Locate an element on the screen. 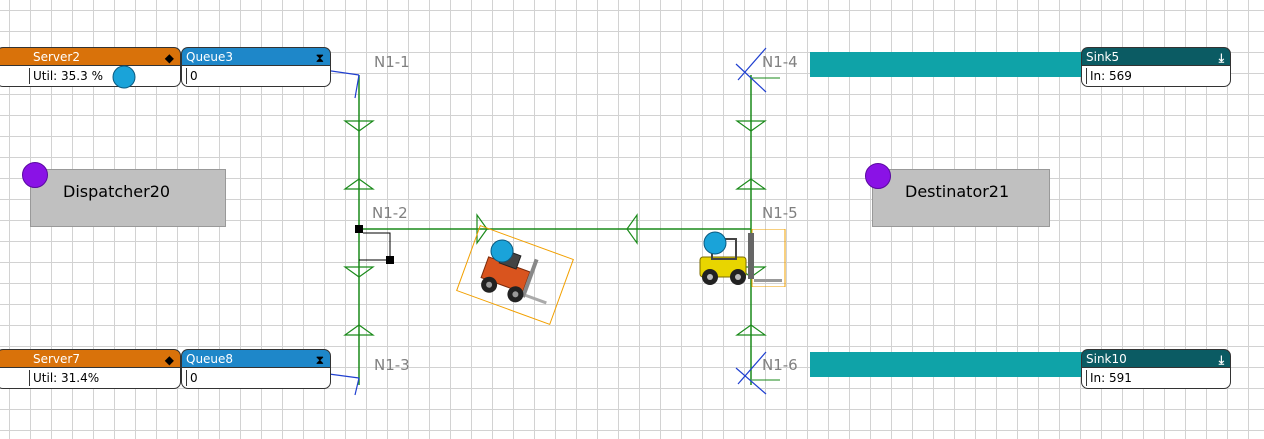 The width and height of the screenshot is (1264, 439). sink5-count: In: 569 is located at coordinates (1109, 76).